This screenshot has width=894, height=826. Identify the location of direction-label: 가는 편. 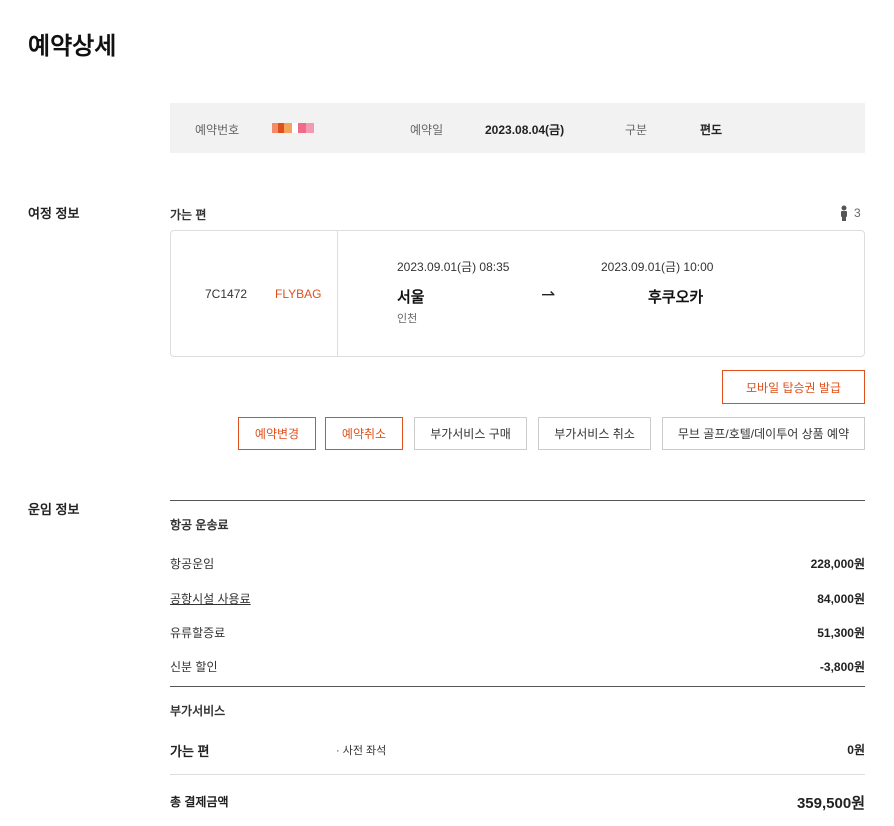
(188, 215).